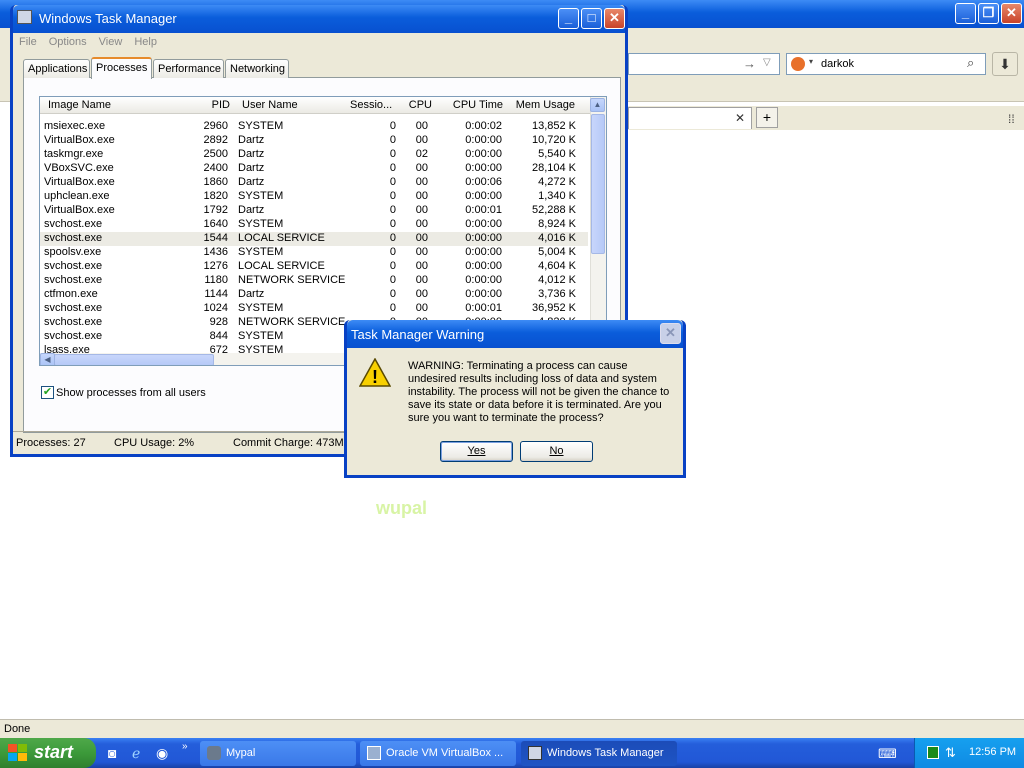  Describe the element at coordinates (54, 752) in the screenshot. I see `start-label: start` at that location.